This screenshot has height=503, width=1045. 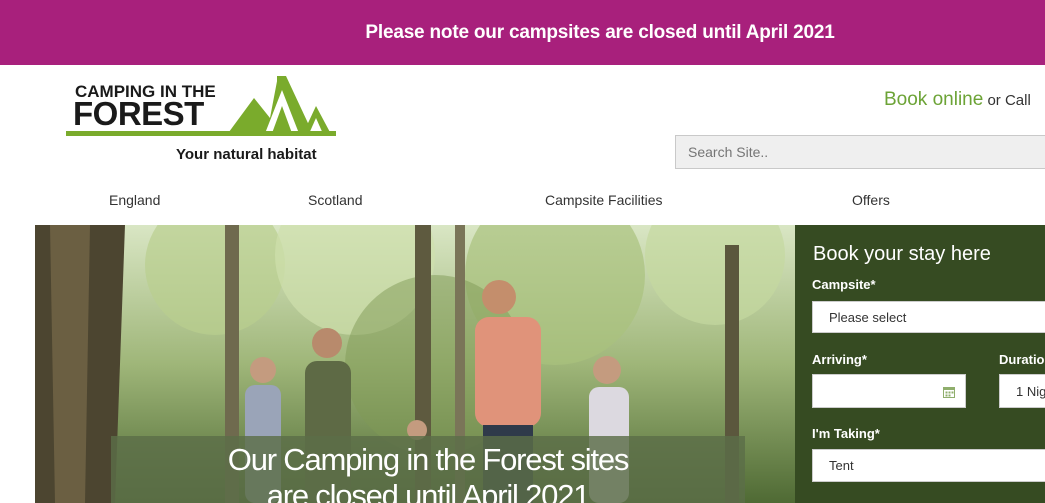 I want to click on duration-select-value: 1 Nig, so click(x=1030, y=391).